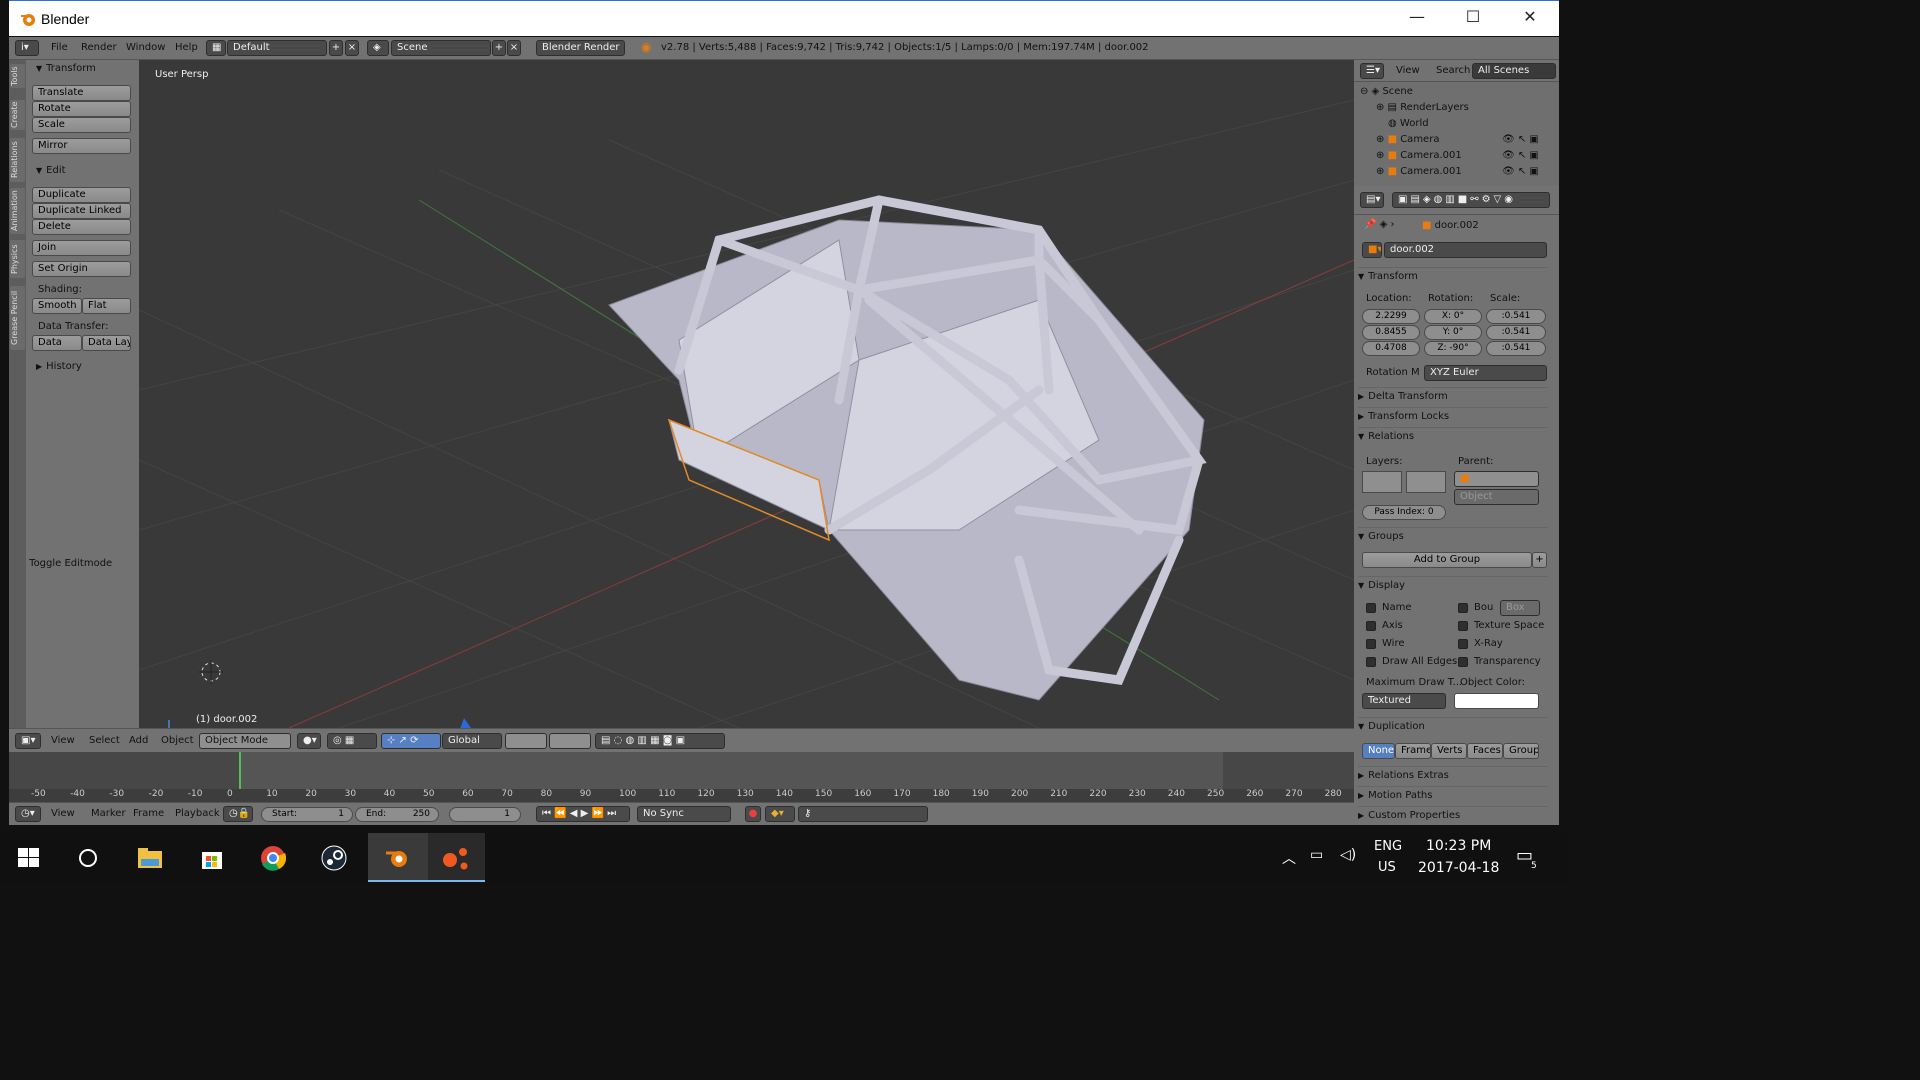 The height and width of the screenshot is (1080, 1920). I want to click on editor-type-info-icon: i▾, so click(27, 48).